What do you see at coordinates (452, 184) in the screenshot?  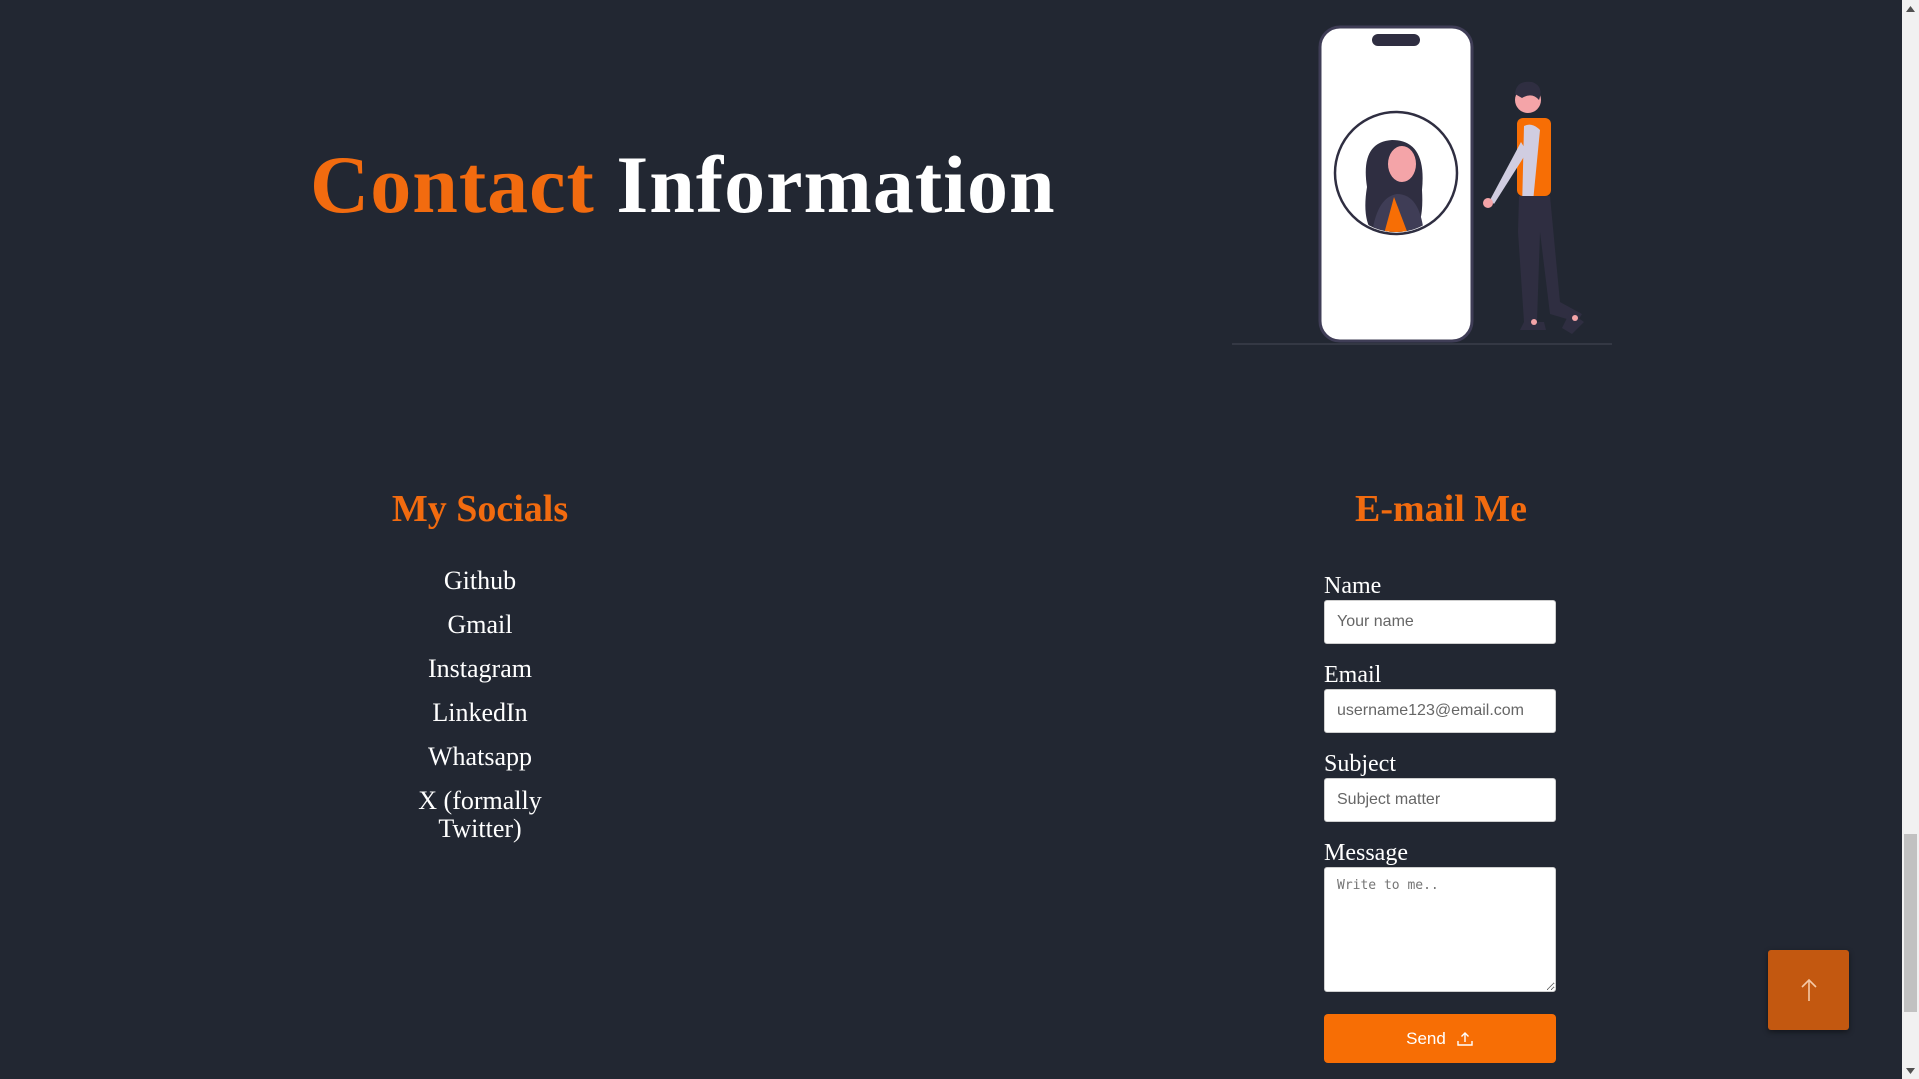 I see `page-title-accent: Contact` at bounding box center [452, 184].